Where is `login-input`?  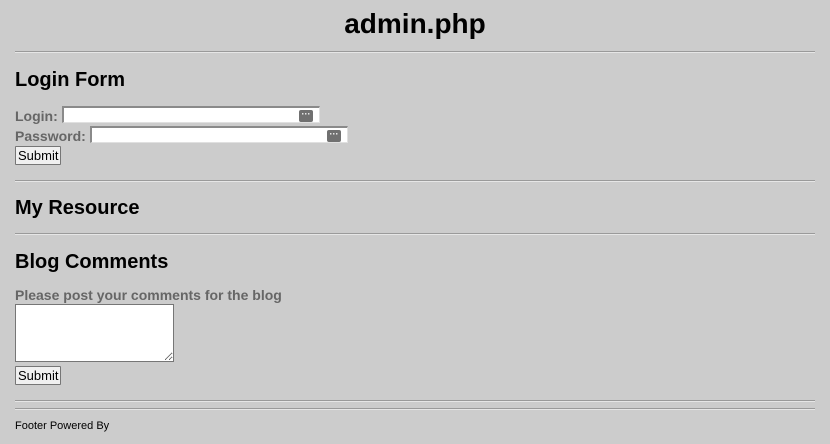 login-input is located at coordinates (191, 116).